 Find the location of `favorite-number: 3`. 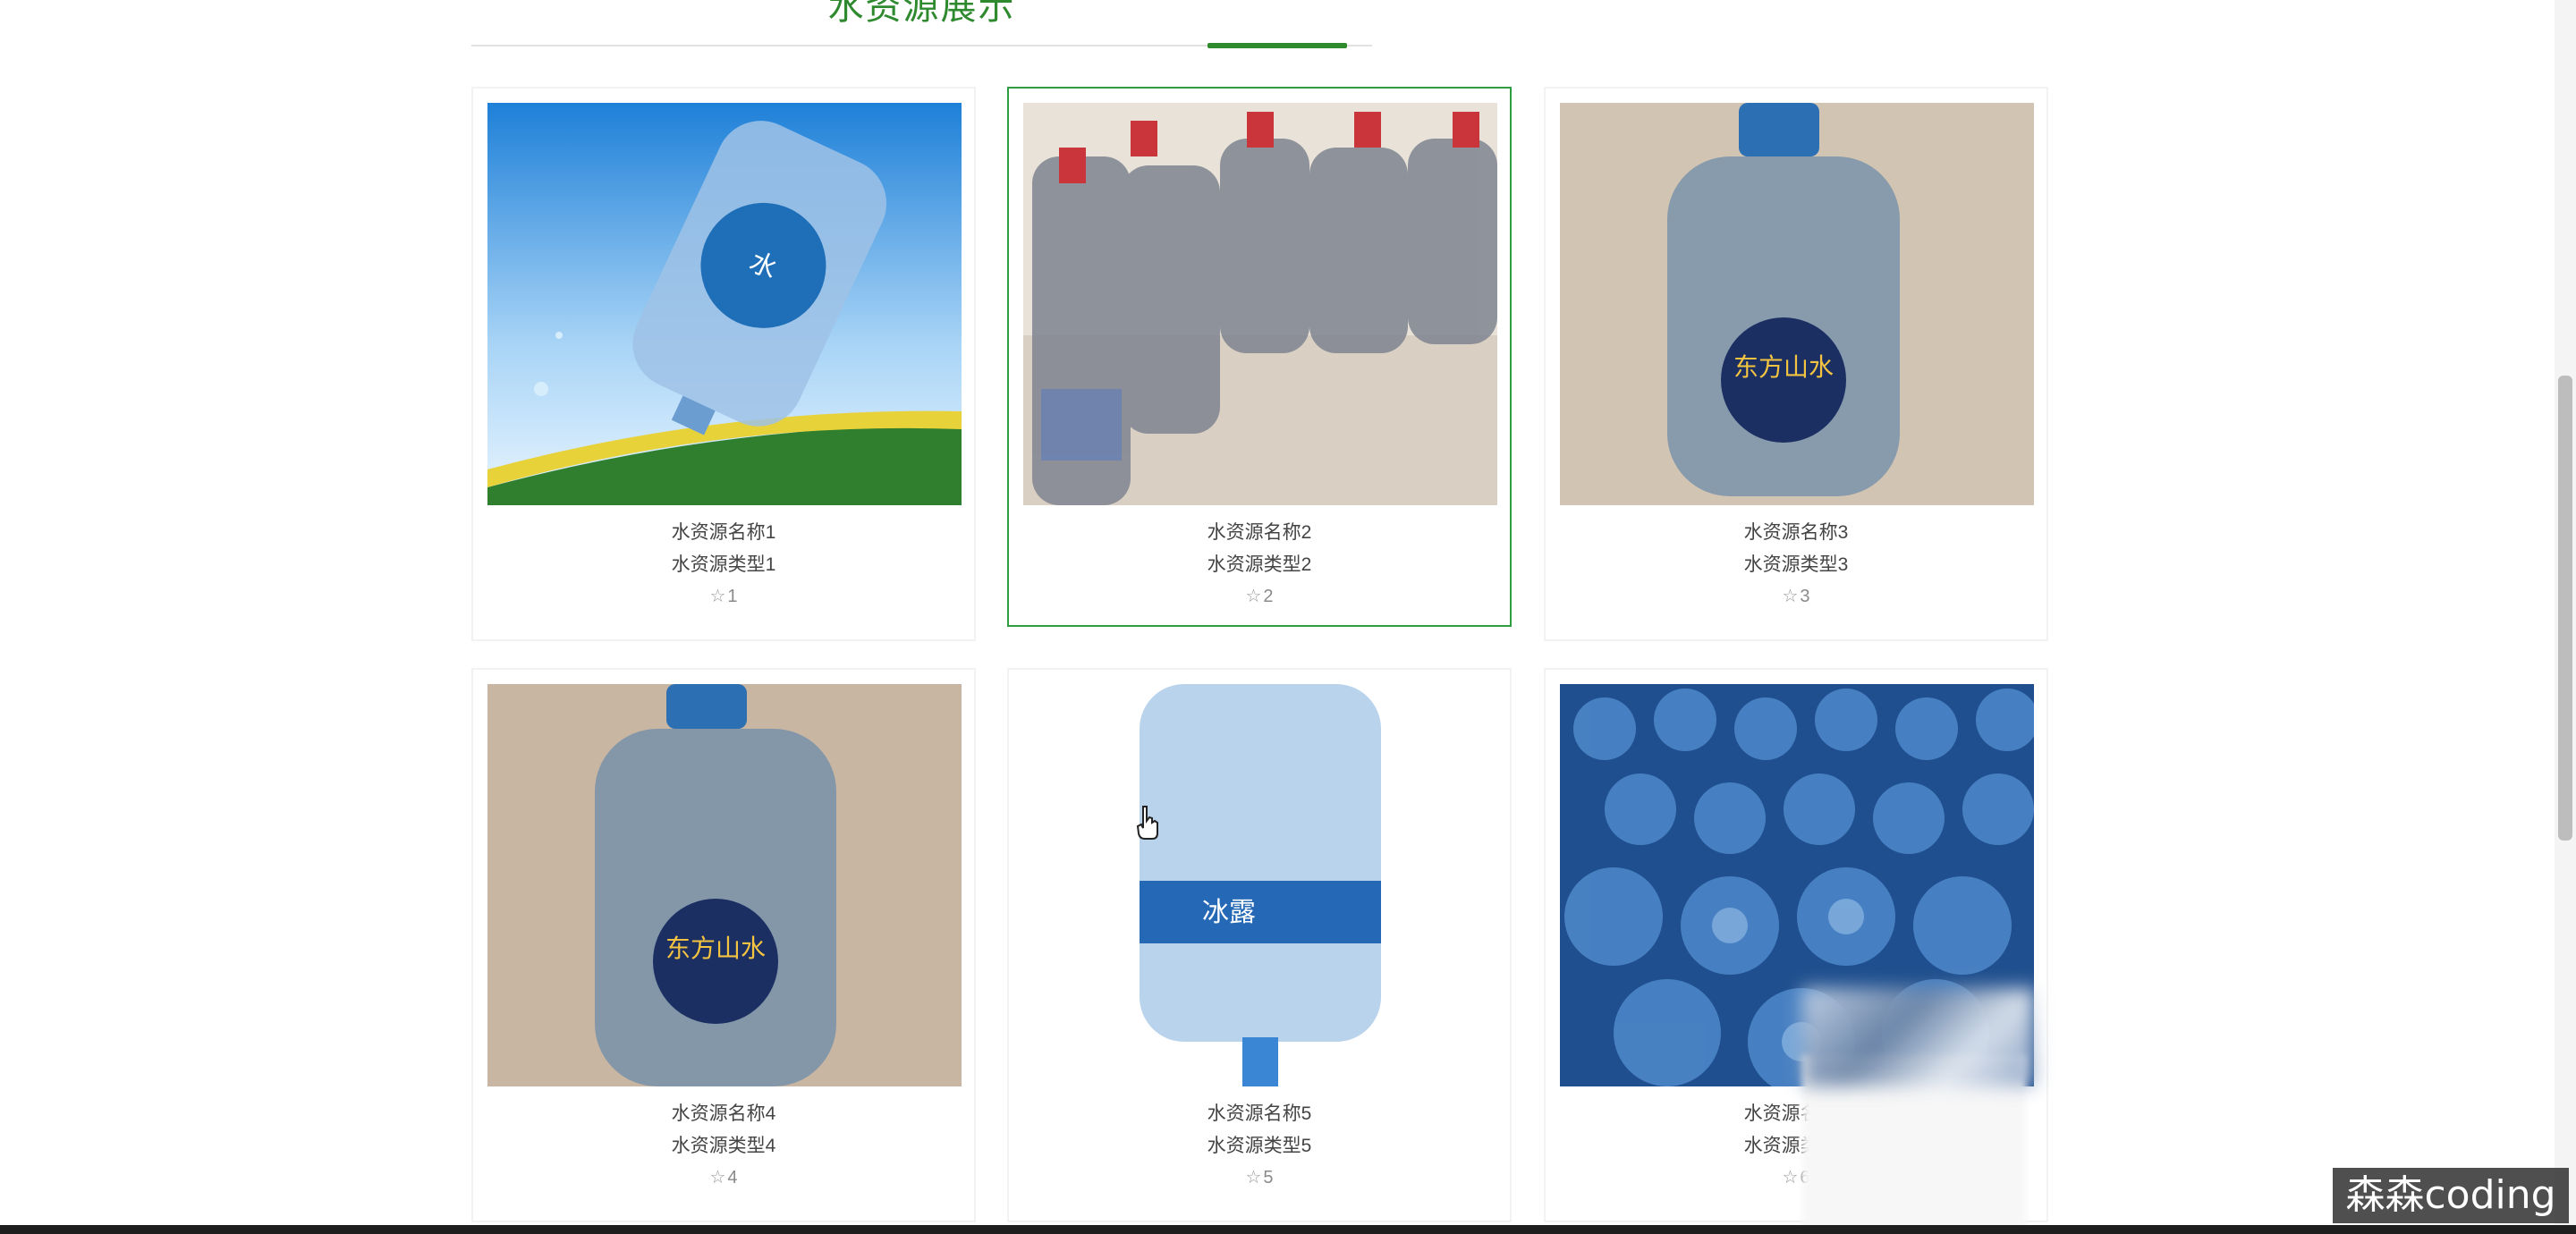

favorite-number: 3 is located at coordinates (1805, 596).